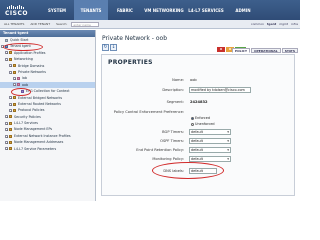 The height and width of the screenshot is (240, 320). Describe the element at coordinates (220, 90) in the screenshot. I see `description-field: modified by tdolsen@cisco.com` at that location.